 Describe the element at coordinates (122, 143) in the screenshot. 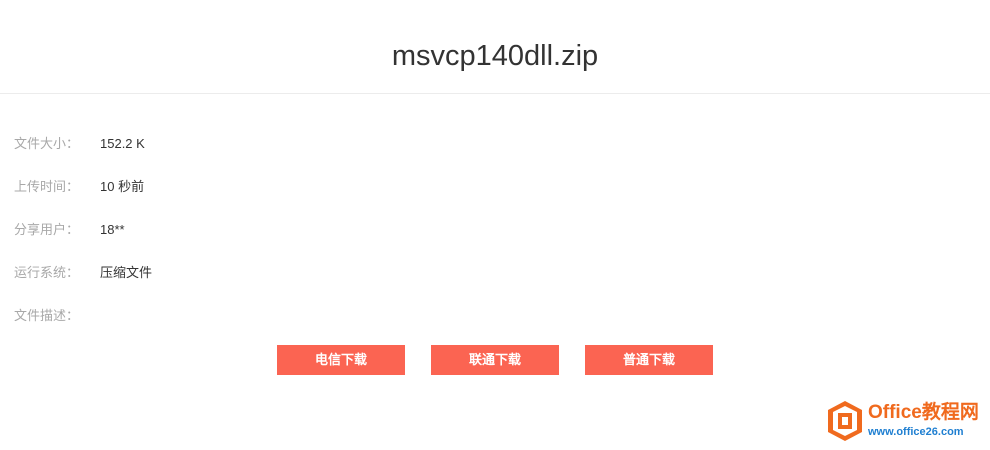

I see `info-value: 152.2 K` at that location.